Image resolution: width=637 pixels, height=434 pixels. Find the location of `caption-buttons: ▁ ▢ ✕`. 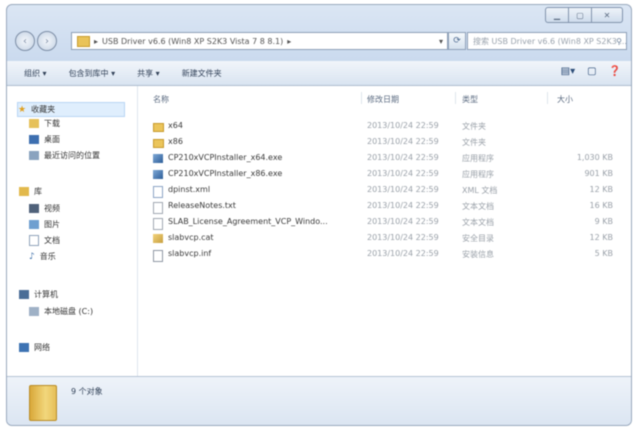

caption-buttons: ▁ ▢ ✕ is located at coordinates (584, 15).